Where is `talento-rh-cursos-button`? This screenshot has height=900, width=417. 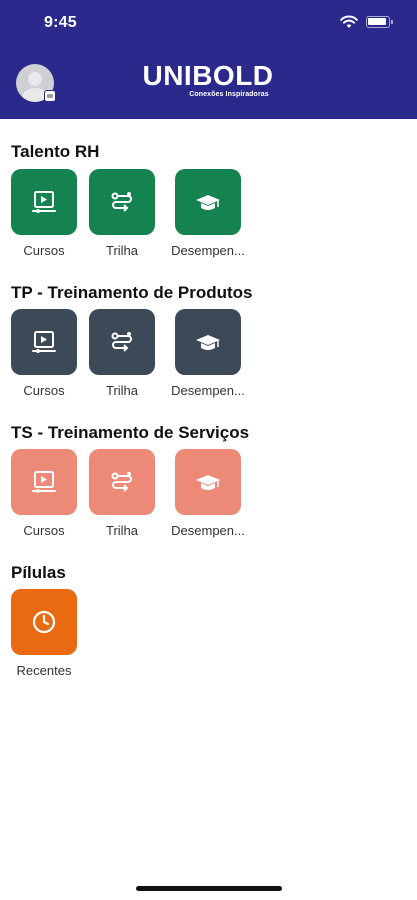 talento-rh-cursos-button is located at coordinates (44, 202).